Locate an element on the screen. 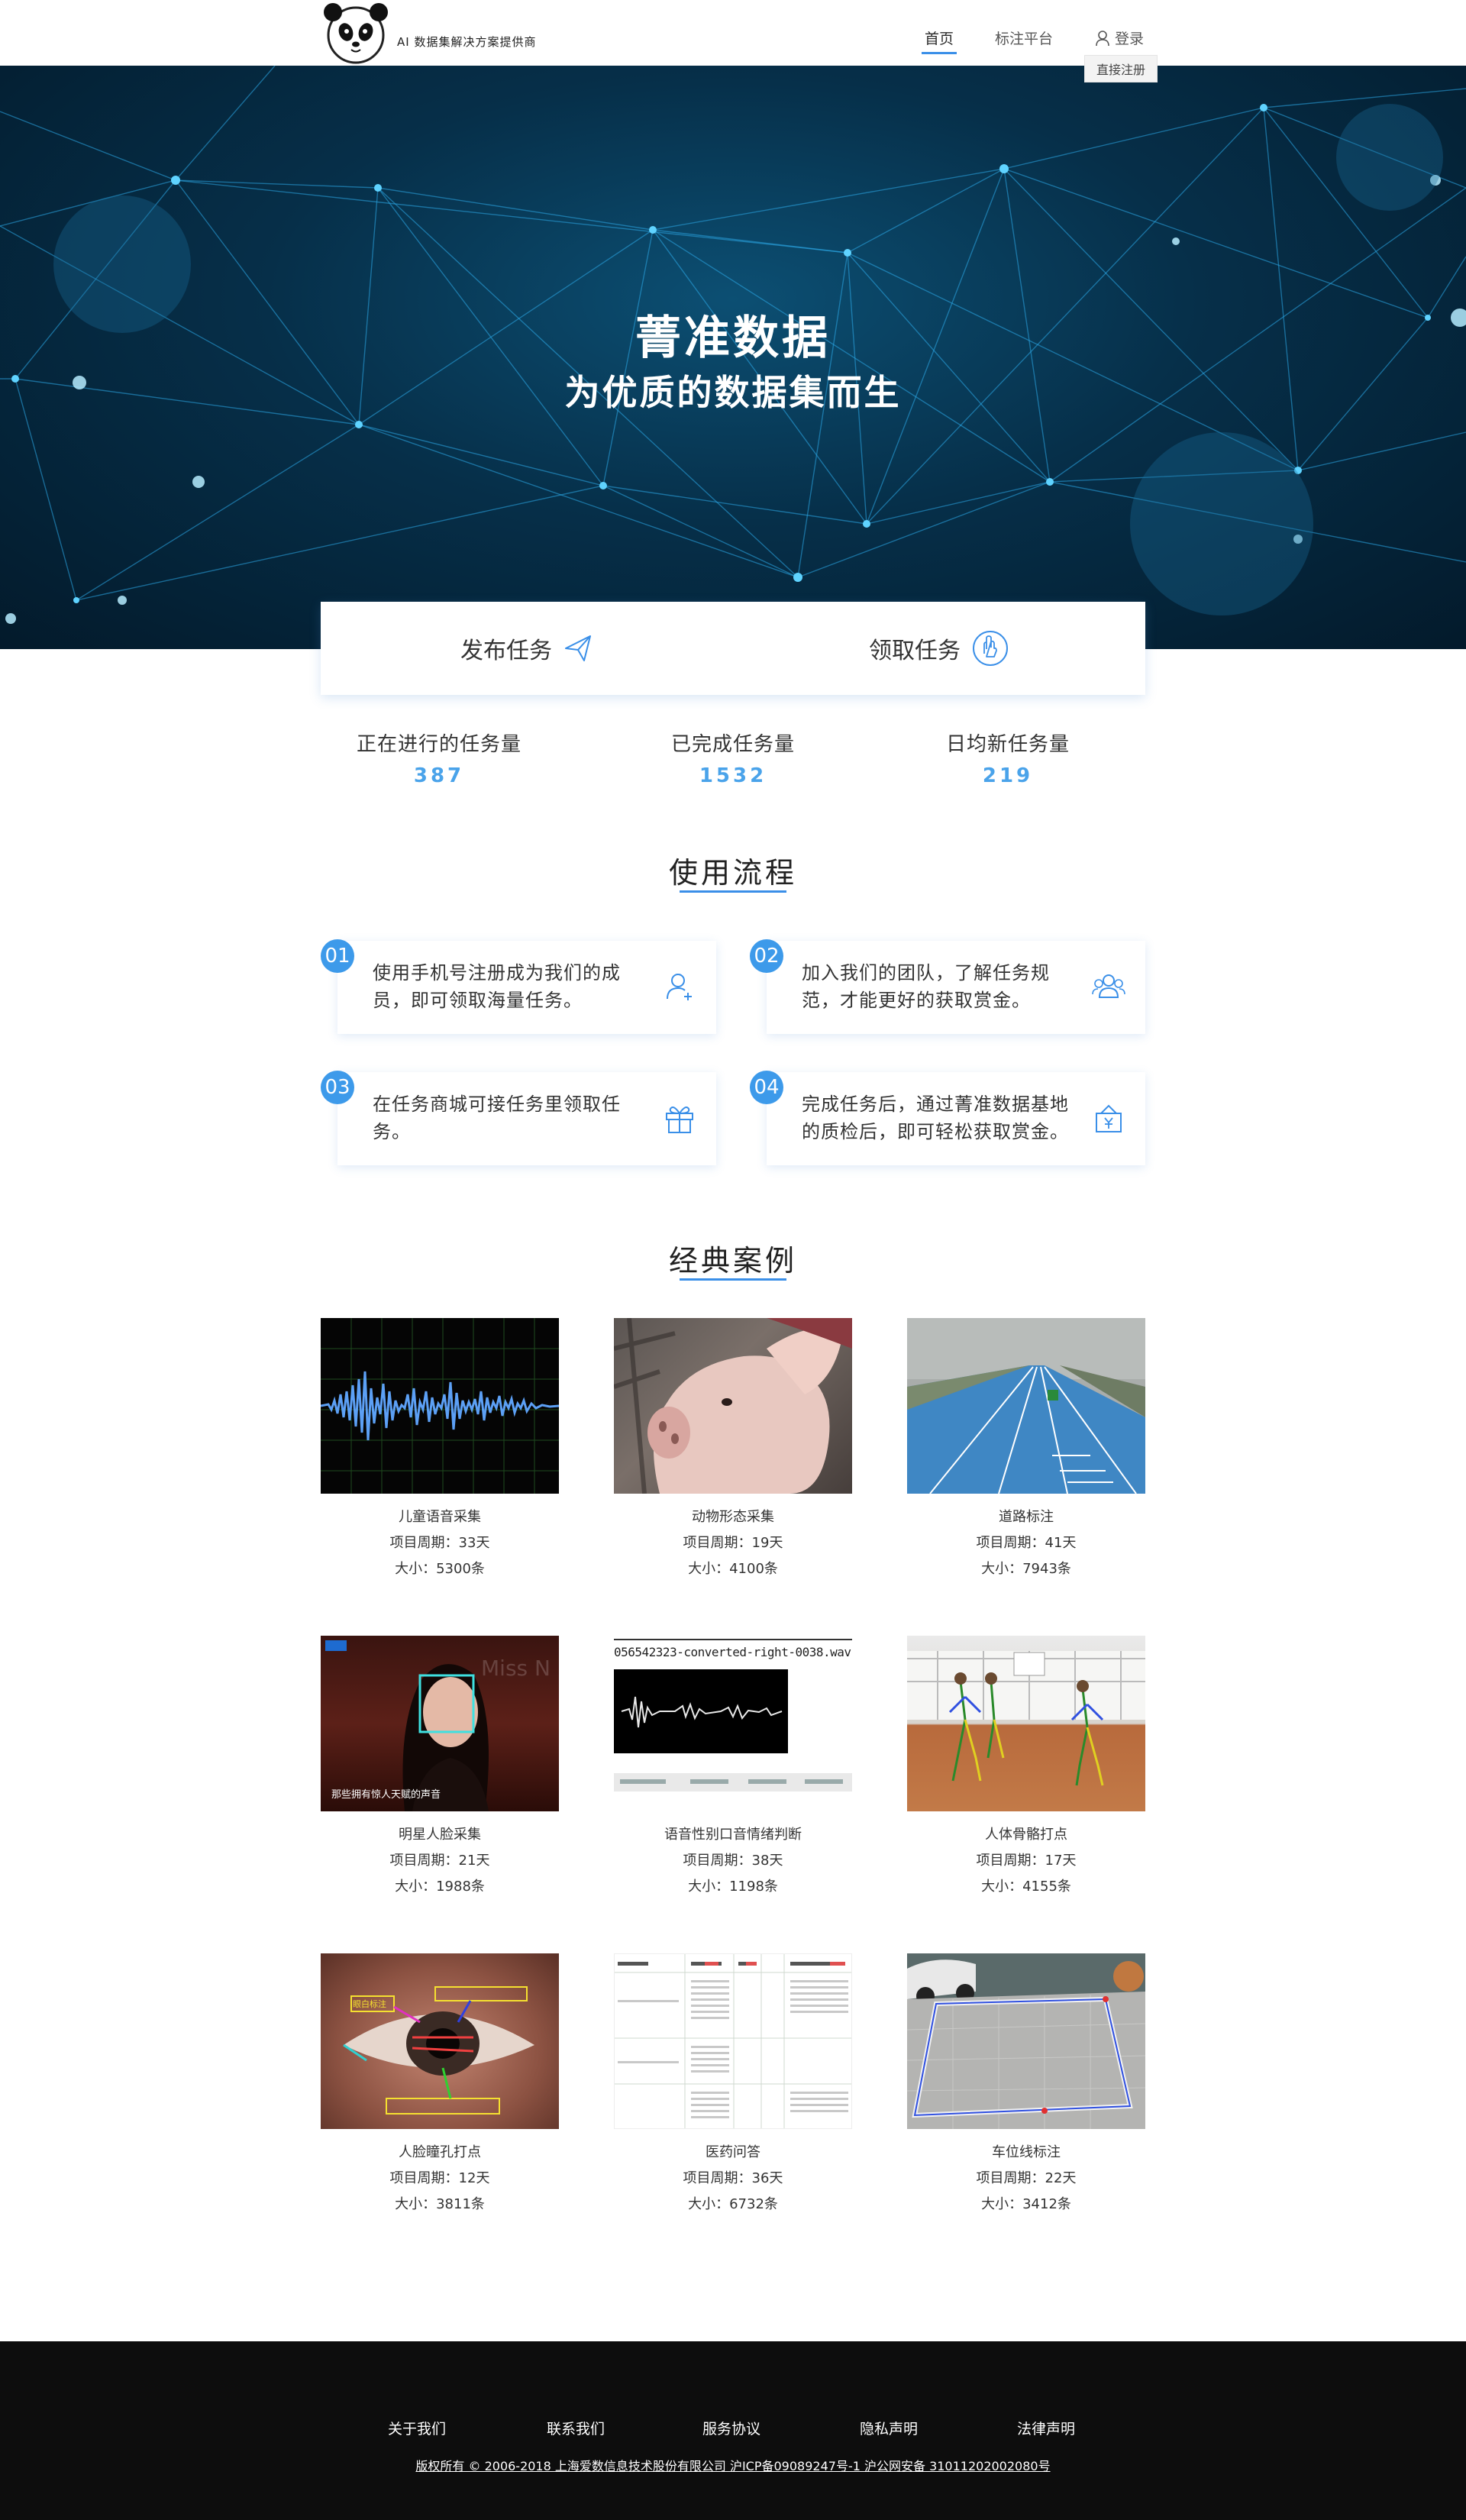  case-name: 医药问答 is located at coordinates (733, 2152).